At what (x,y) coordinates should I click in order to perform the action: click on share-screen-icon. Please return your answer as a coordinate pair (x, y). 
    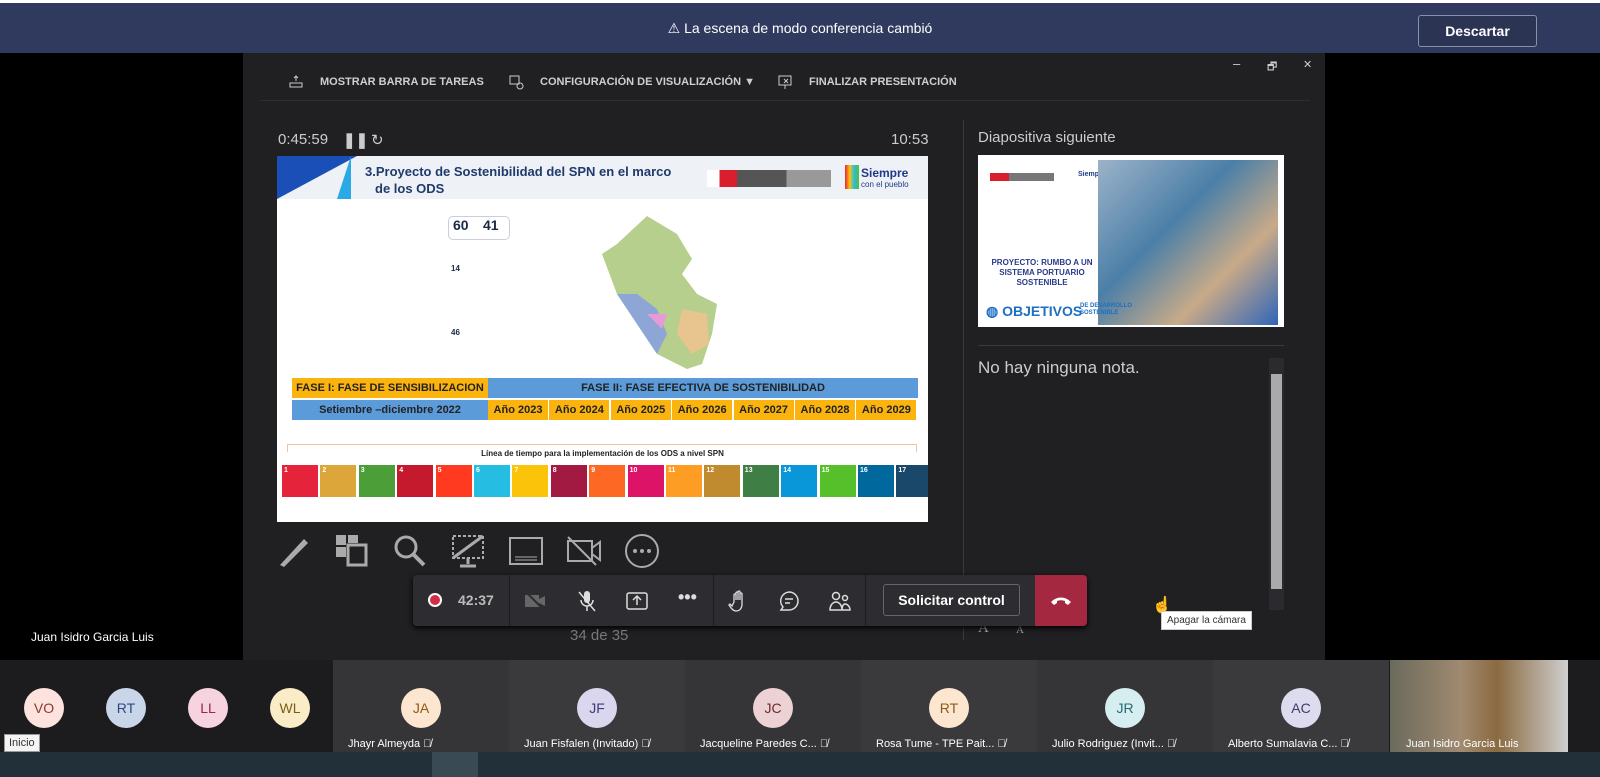
    Looking at the image, I should click on (637, 601).